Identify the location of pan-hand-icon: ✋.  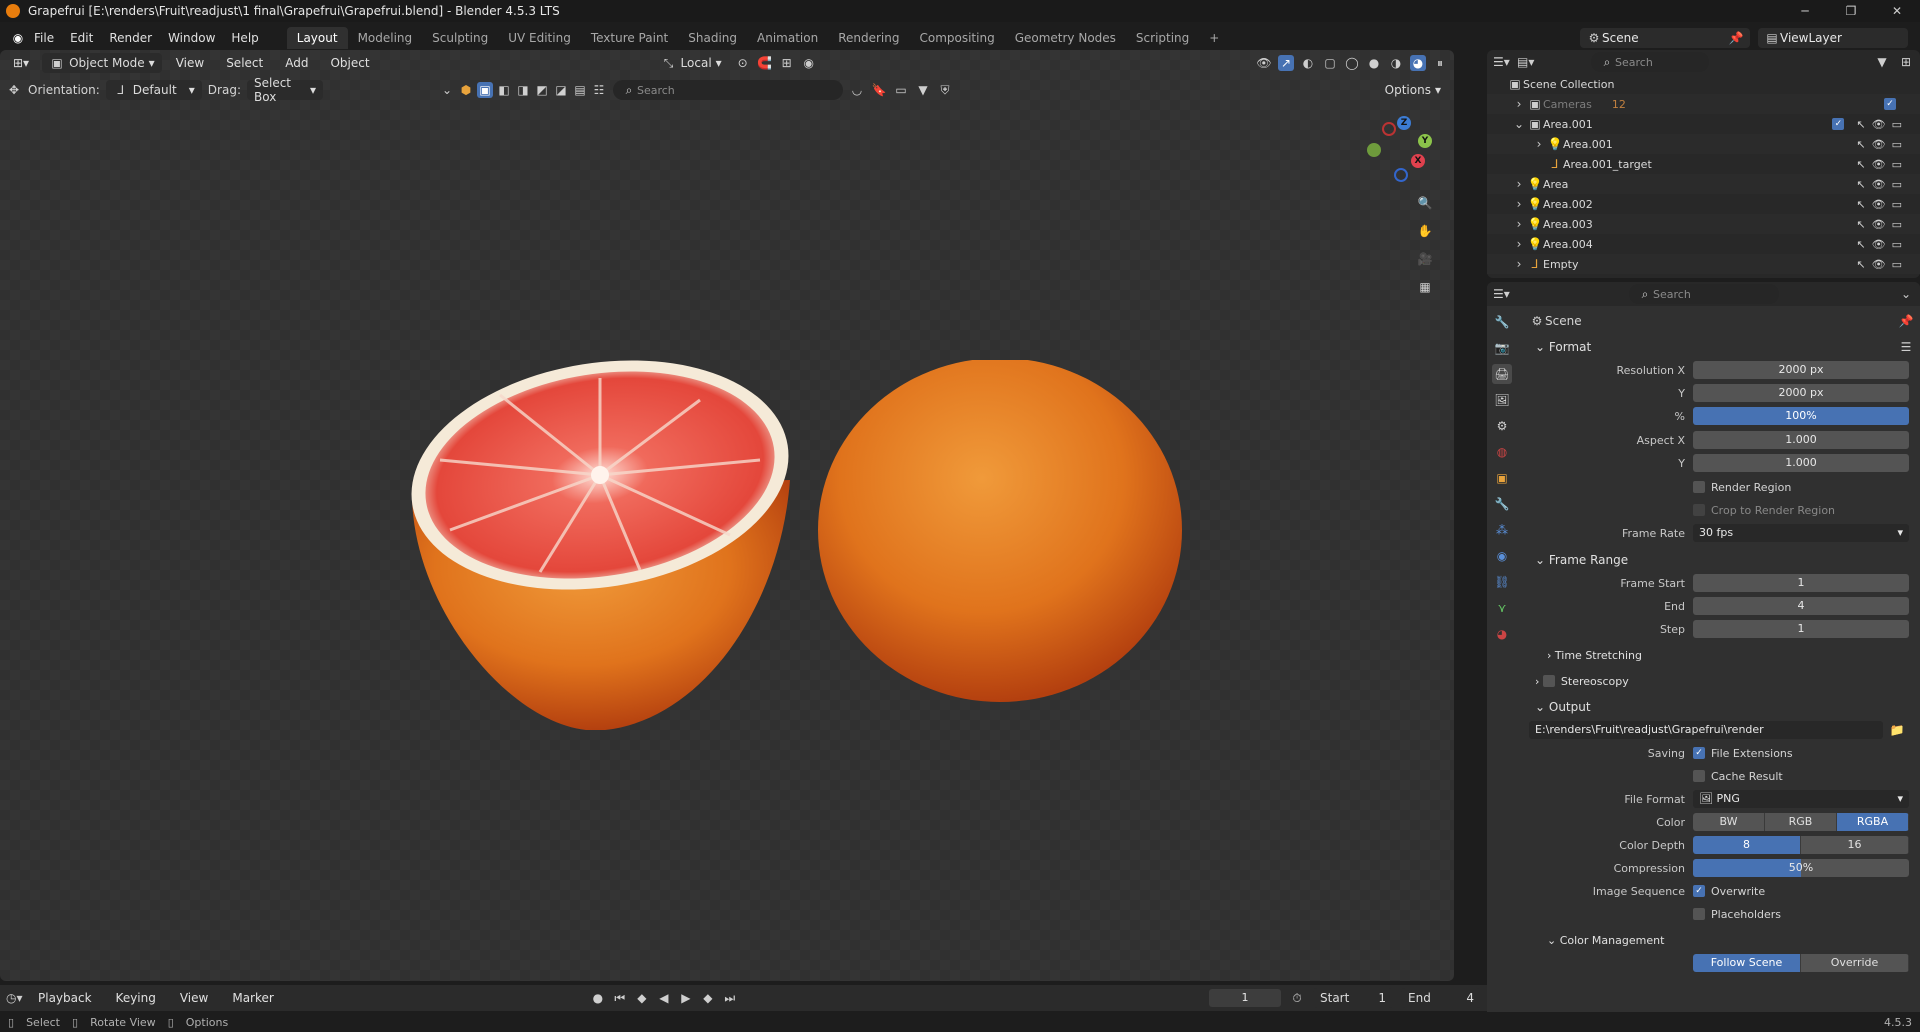
(1425, 231).